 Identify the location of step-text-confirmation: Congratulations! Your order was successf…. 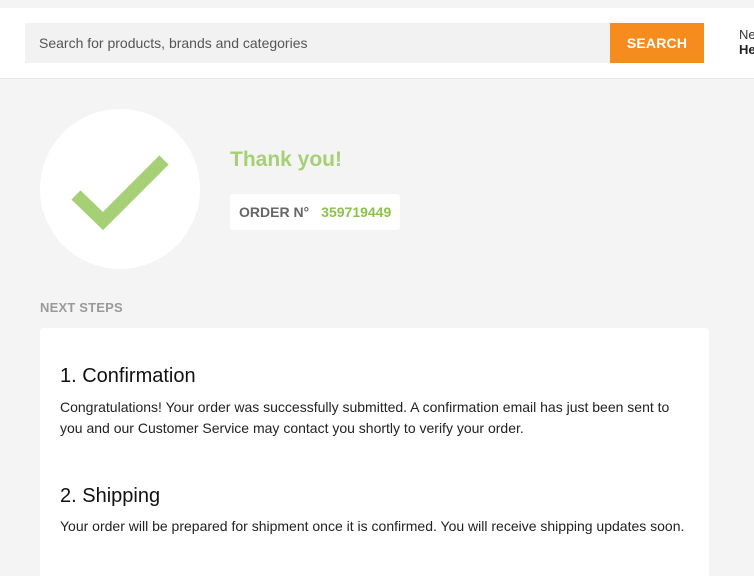
(365, 417).